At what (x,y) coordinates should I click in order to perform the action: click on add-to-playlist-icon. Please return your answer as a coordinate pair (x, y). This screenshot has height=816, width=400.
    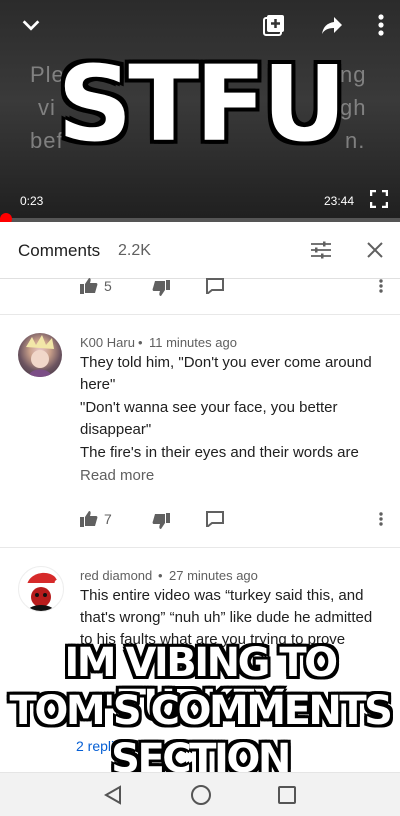
    Looking at the image, I should click on (274, 27).